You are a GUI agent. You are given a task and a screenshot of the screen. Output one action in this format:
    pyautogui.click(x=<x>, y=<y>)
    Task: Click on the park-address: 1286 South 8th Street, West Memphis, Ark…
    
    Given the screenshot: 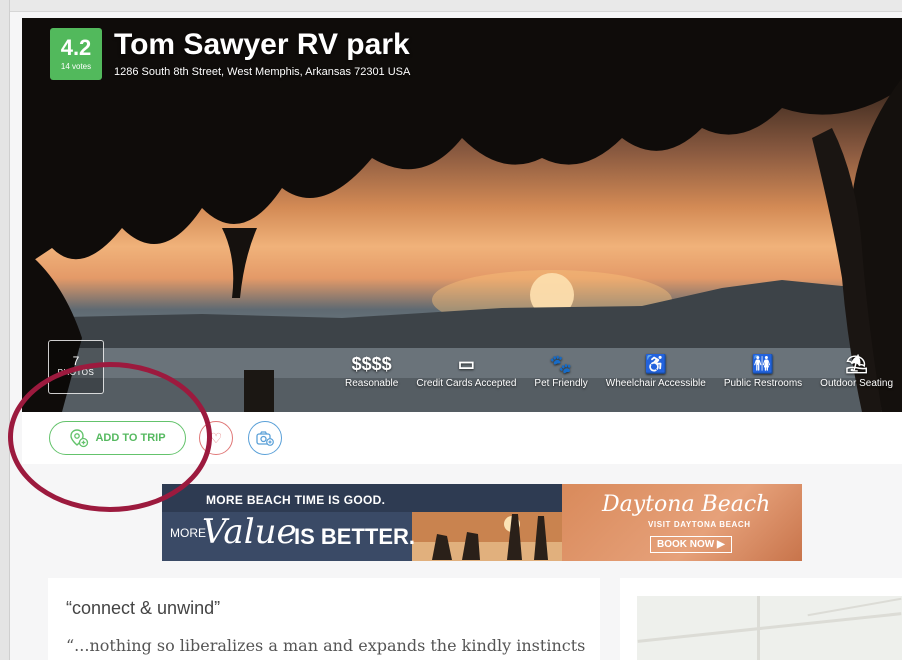 What is the action you would take?
    pyautogui.click(x=262, y=72)
    